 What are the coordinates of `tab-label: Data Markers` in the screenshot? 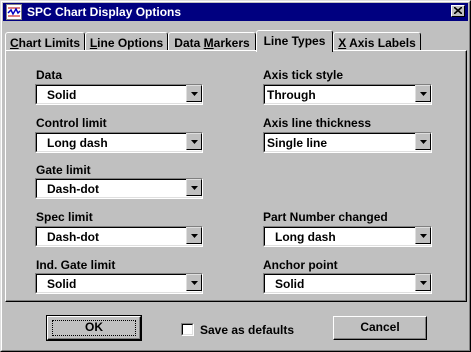 It's located at (212, 43).